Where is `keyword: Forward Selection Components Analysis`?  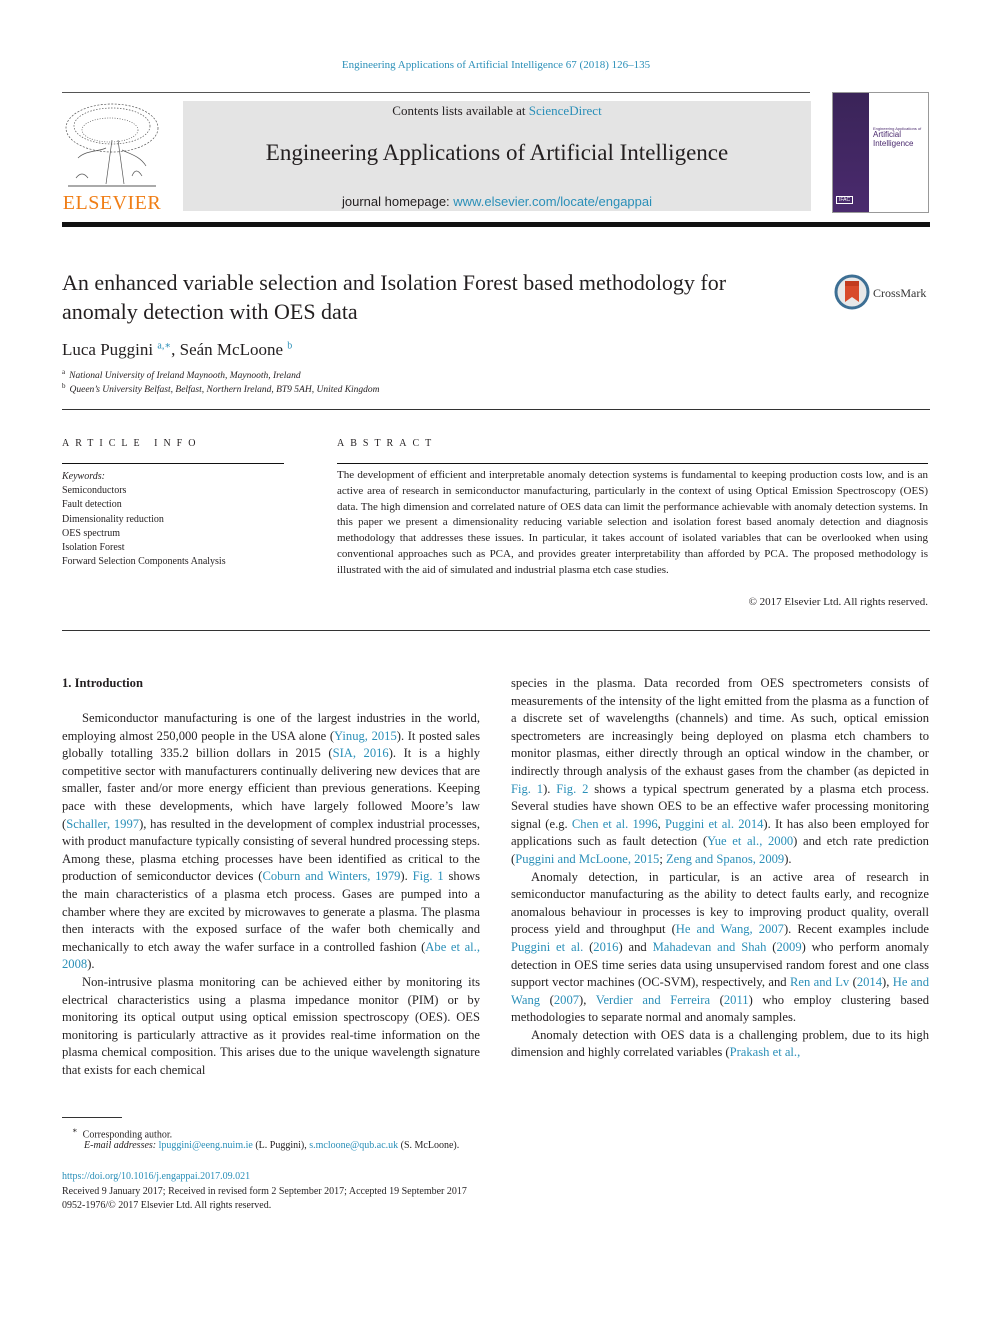
keyword: Forward Selection Components Analysis is located at coordinates (144, 562).